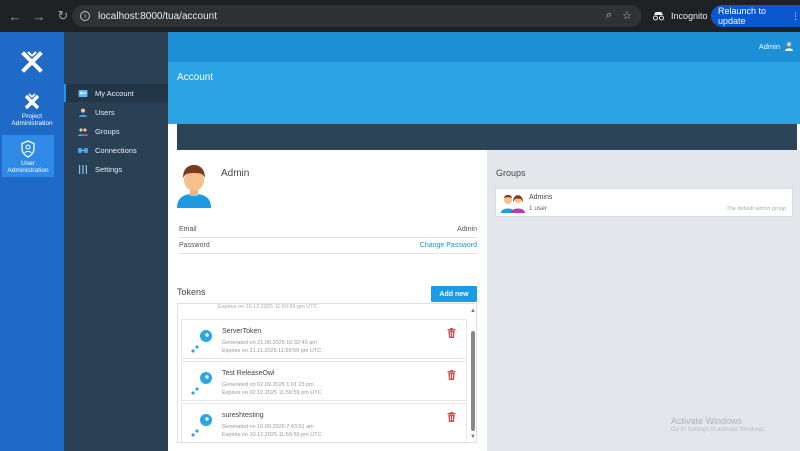  I want to click on account-card-icon, so click(83, 93).